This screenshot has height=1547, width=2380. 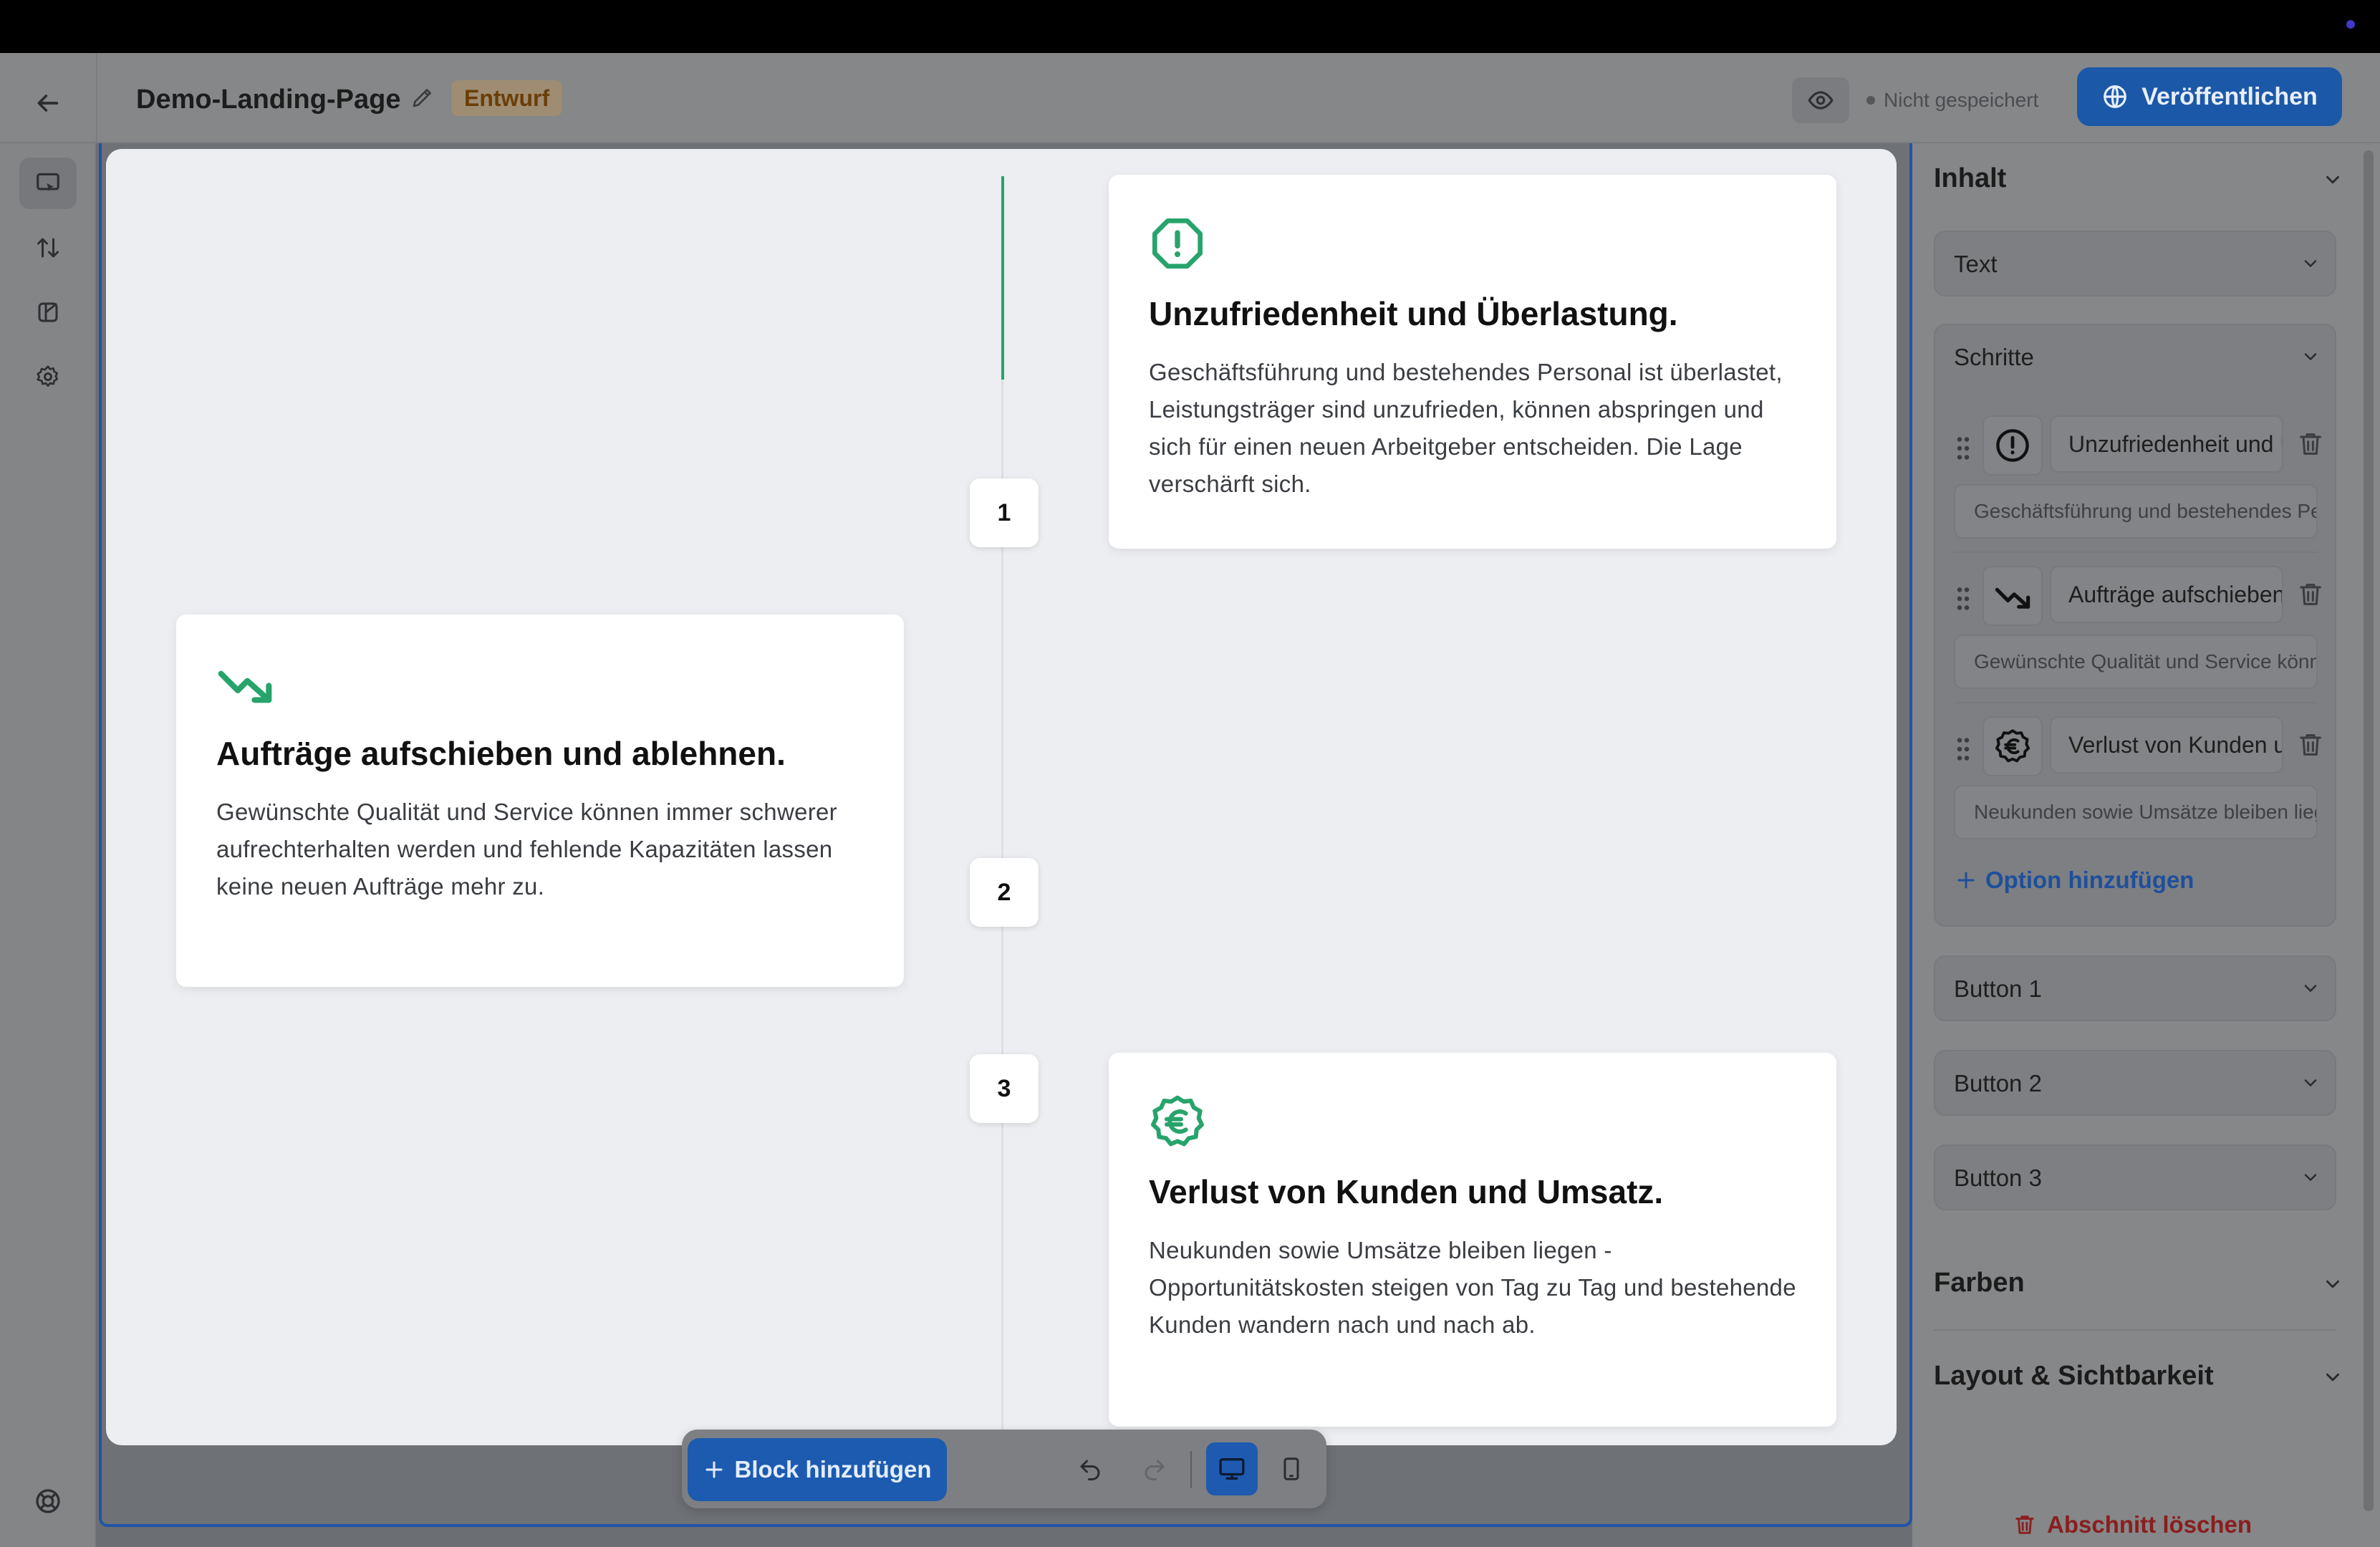 I want to click on draft-badge: Entwurf, so click(x=507, y=98).